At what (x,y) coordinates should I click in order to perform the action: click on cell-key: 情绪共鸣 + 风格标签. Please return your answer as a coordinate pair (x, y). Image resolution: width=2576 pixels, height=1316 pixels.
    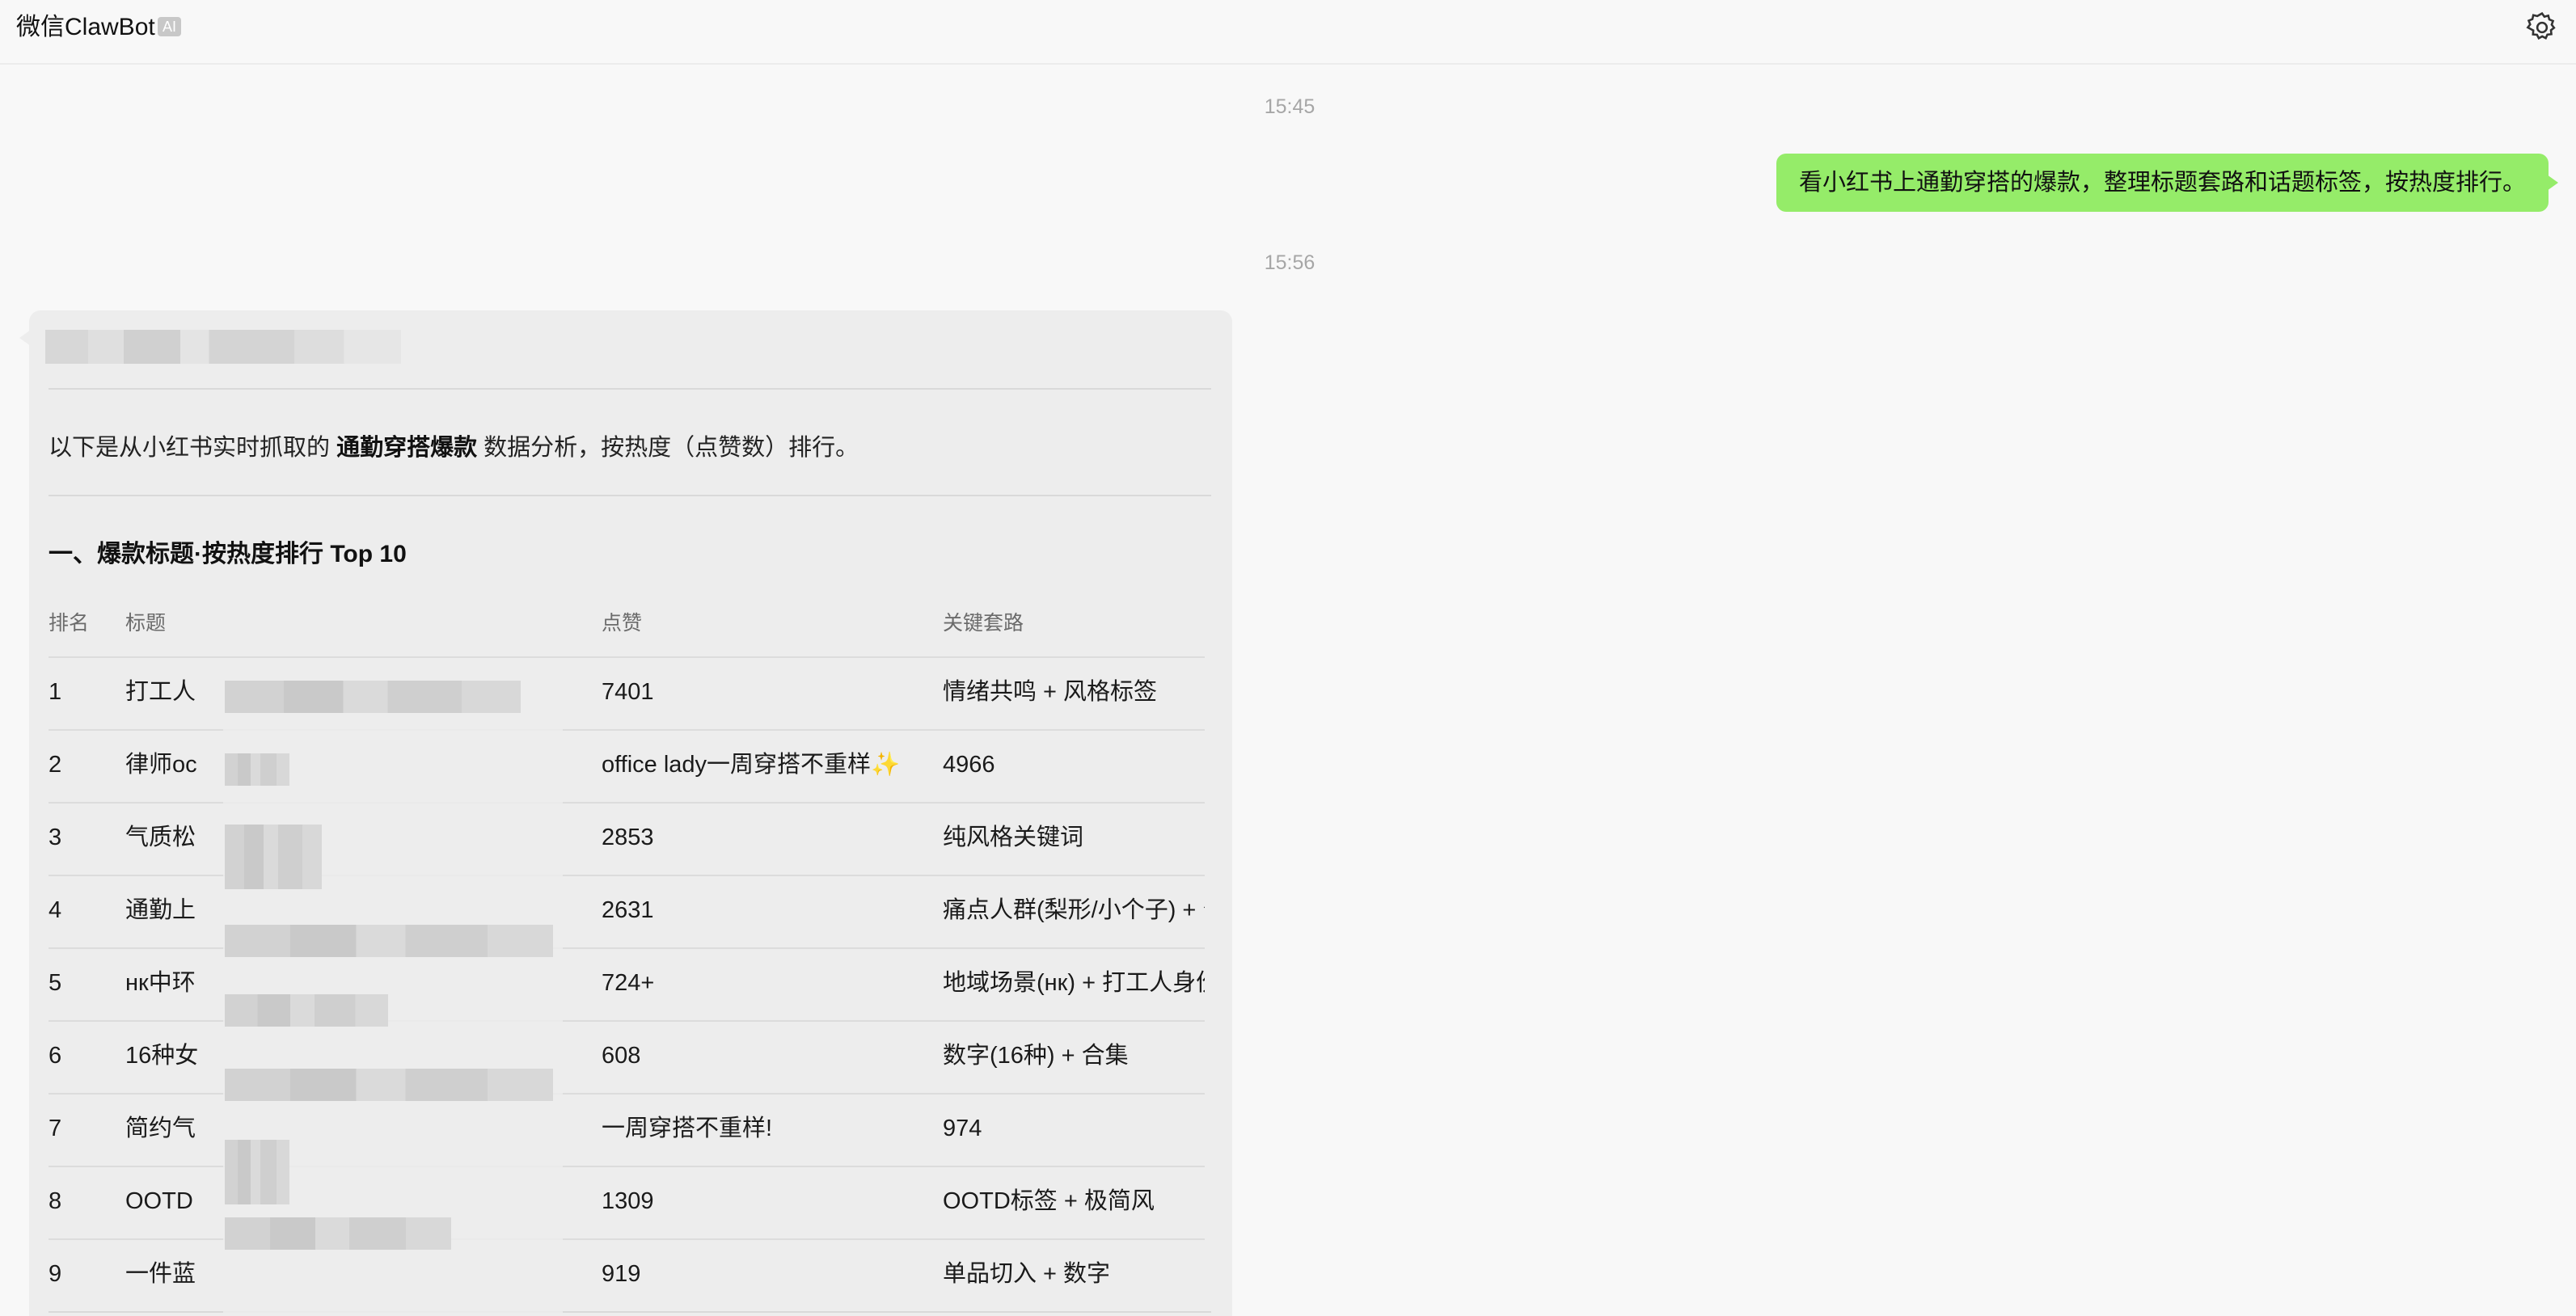
    Looking at the image, I should click on (1050, 692).